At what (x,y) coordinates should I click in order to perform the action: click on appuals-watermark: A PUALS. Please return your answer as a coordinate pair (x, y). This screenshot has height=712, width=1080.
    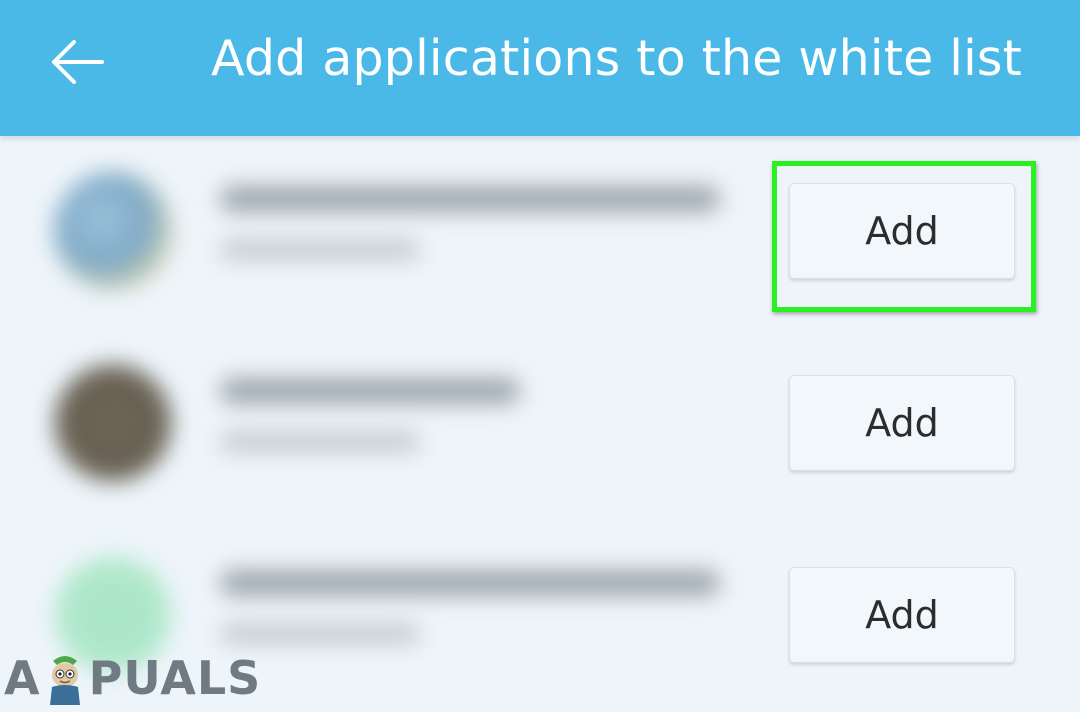
    Looking at the image, I should click on (132, 678).